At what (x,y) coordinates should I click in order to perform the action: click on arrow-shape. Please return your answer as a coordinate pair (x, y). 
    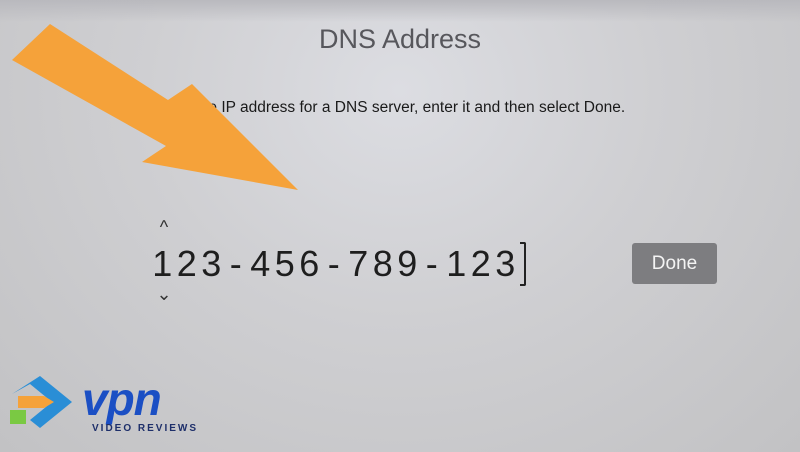
    Looking at the image, I should click on (155, 107).